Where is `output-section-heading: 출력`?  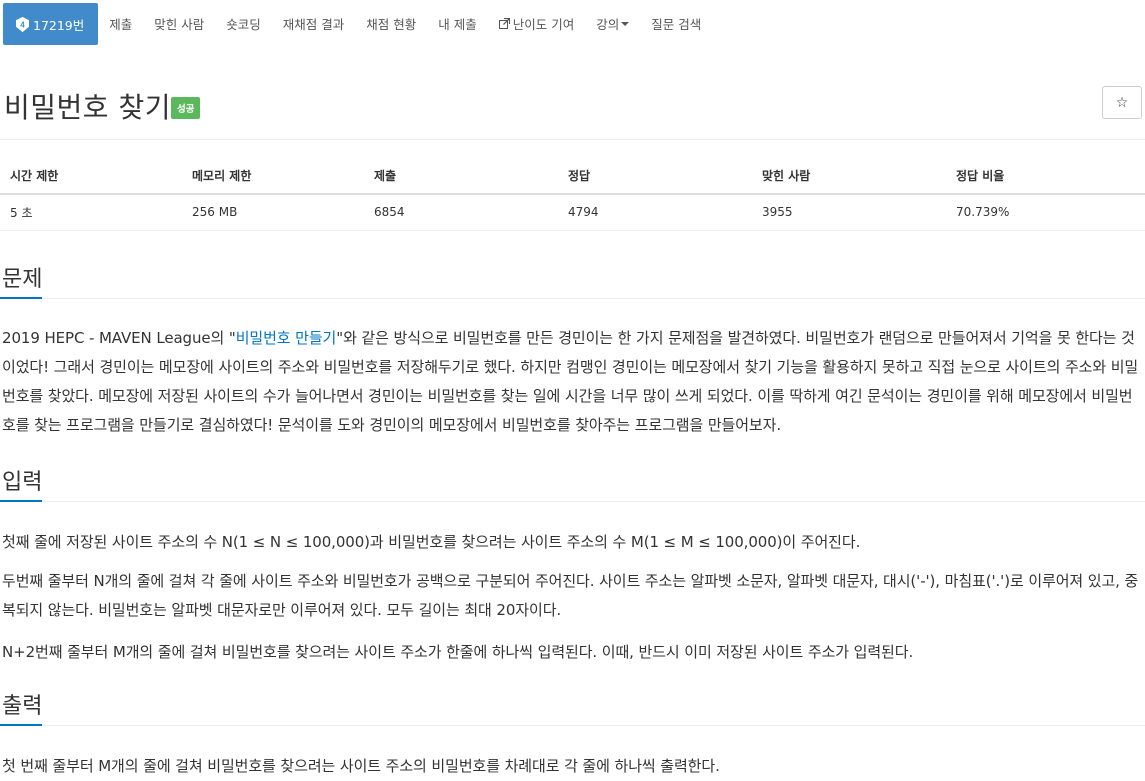
output-section-heading: 출력 is located at coordinates (22, 706).